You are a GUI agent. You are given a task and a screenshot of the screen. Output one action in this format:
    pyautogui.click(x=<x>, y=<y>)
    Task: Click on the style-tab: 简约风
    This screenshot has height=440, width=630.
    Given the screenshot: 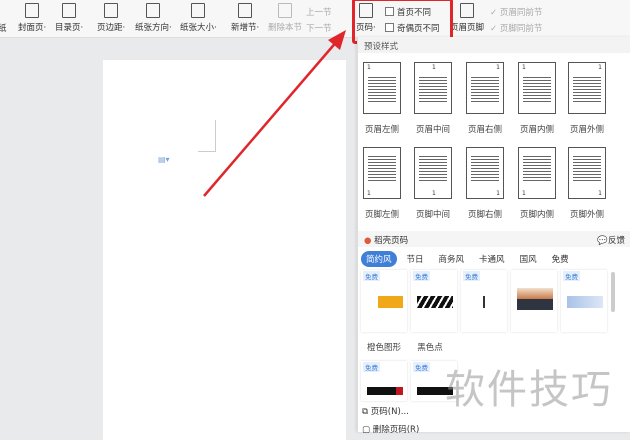 What is the action you would take?
    pyautogui.click(x=379, y=259)
    